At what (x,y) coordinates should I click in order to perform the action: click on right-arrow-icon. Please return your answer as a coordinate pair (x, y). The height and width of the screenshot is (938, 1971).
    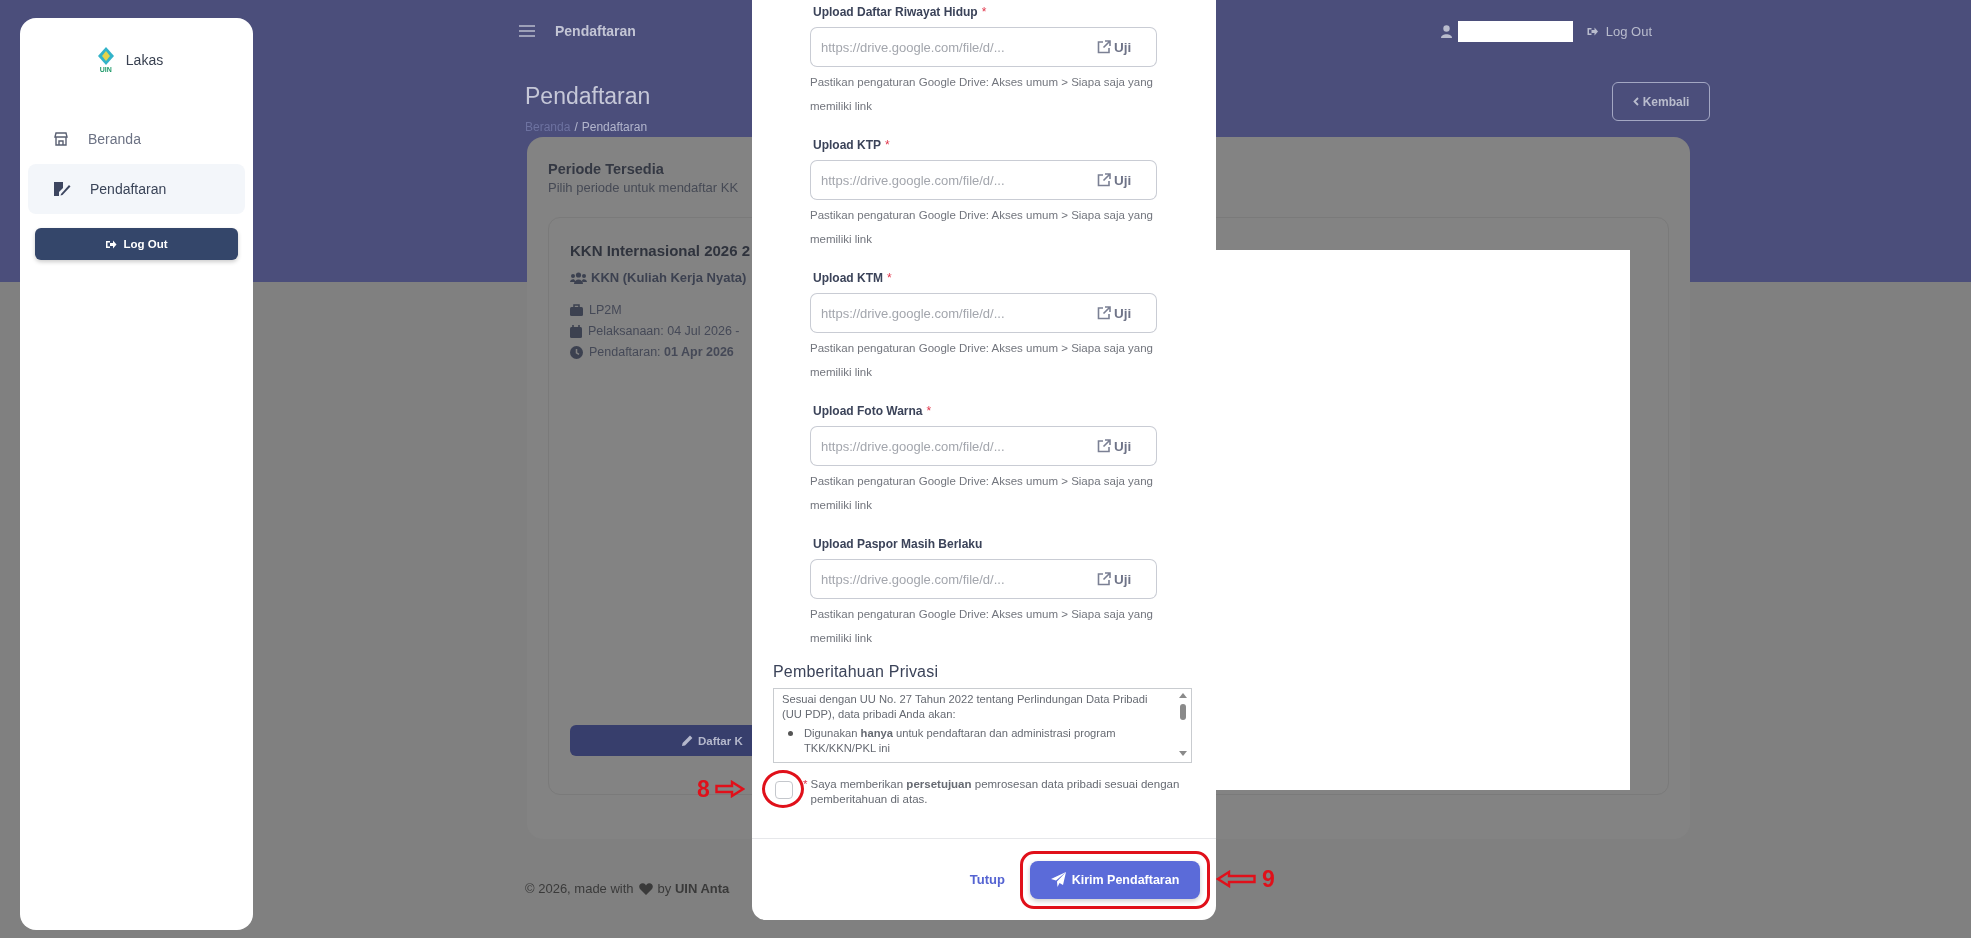
    Looking at the image, I should click on (729, 789).